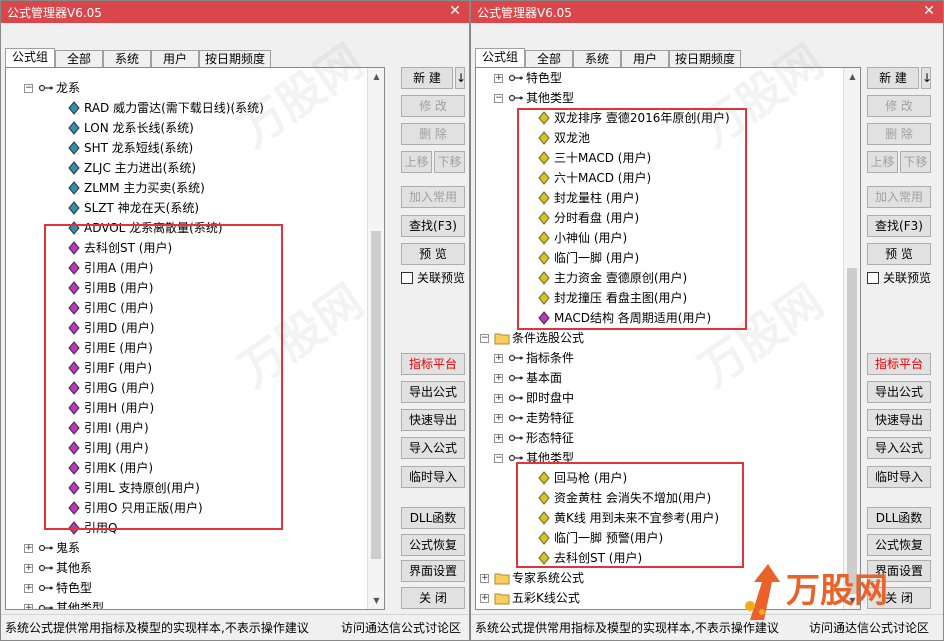 This screenshot has height=641, width=944. I want to click on brand-logo: 万股网, so click(840, 595).